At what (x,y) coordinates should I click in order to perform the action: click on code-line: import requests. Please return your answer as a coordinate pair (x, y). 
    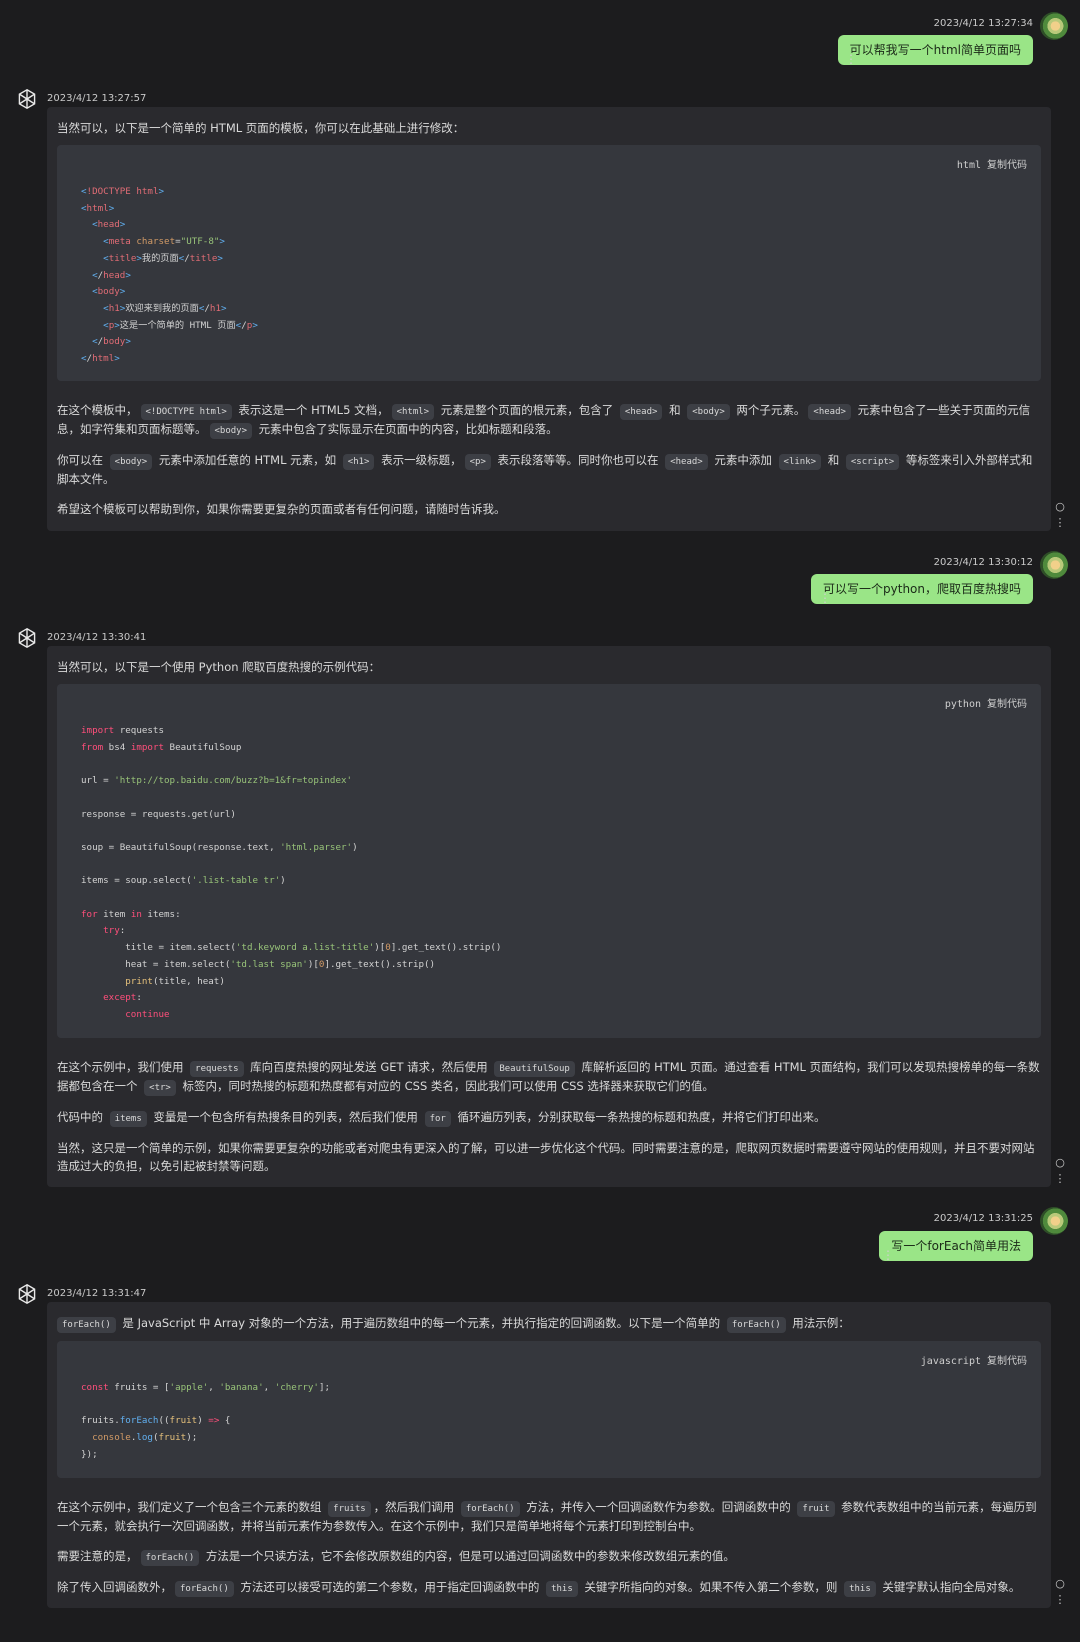
    Looking at the image, I should click on (122, 730).